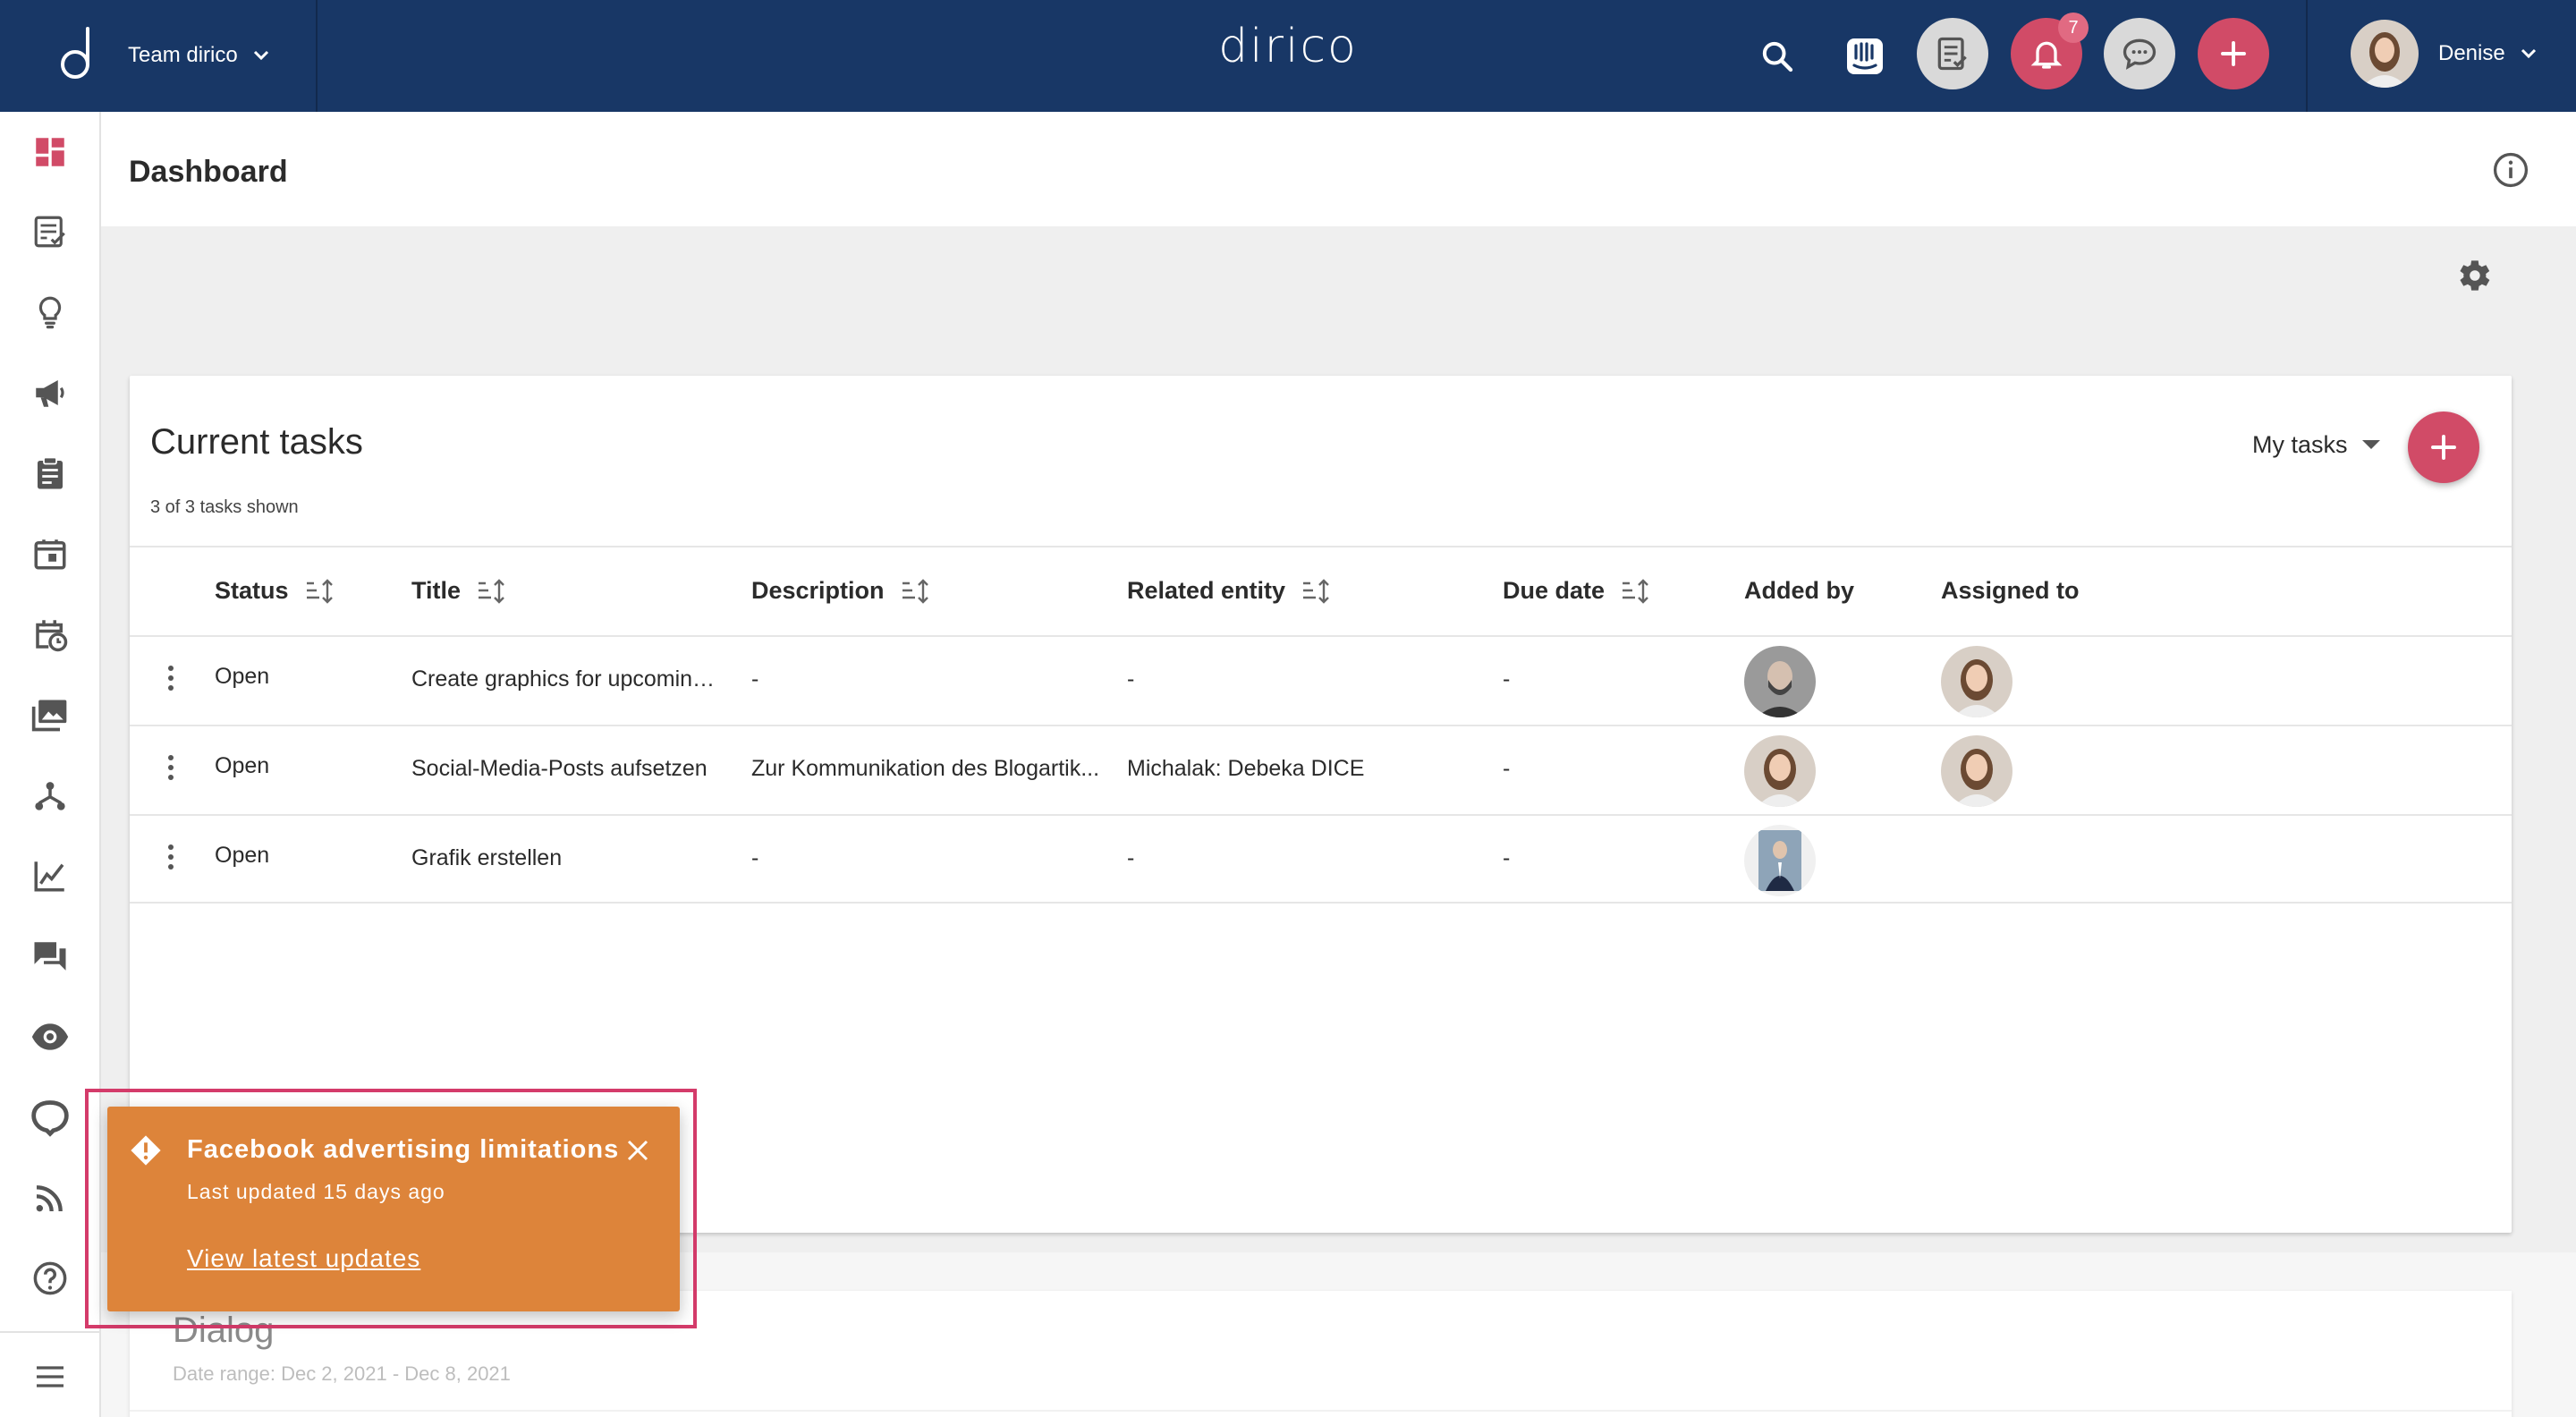  Describe the element at coordinates (342, 1373) in the screenshot. I see `date-range-label: Date range: Dec 2, 2021 - Dec 8, 2021` at that location.